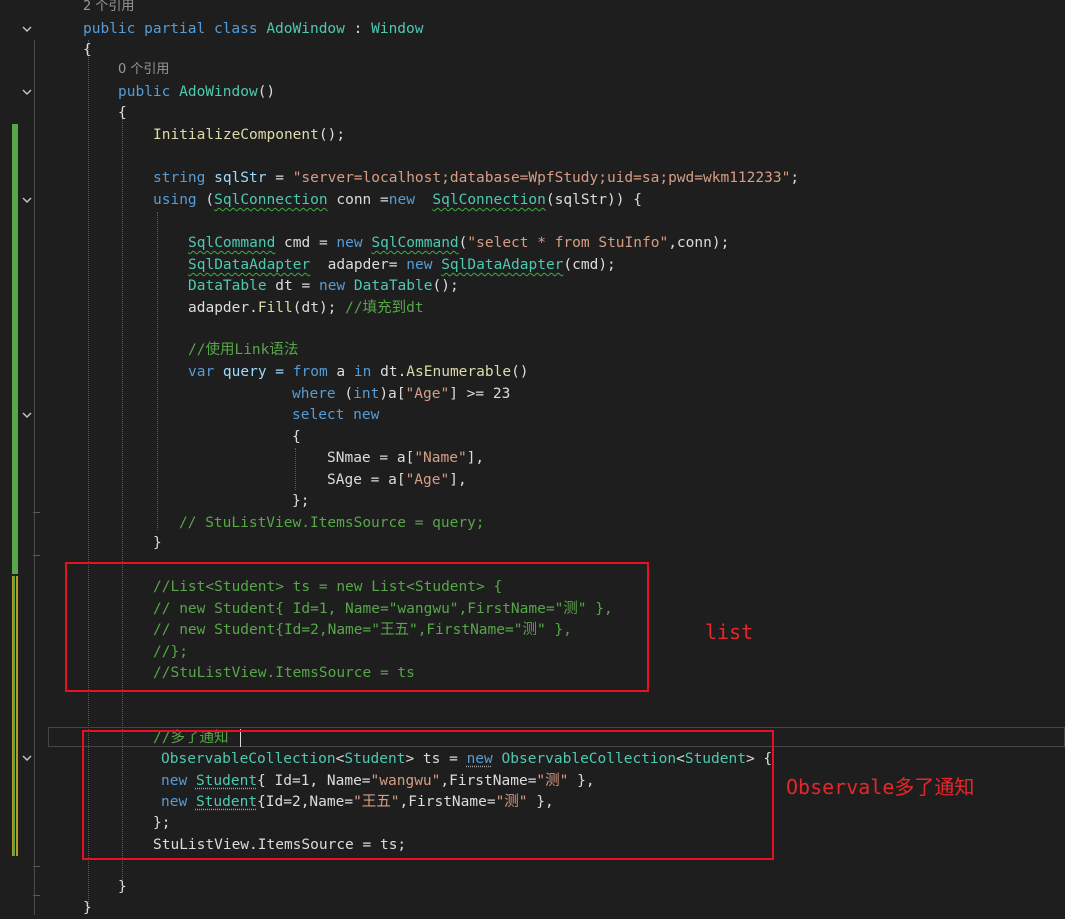  I want to click on observable-annotation-label: Observale多了通知, so click(880, 787).